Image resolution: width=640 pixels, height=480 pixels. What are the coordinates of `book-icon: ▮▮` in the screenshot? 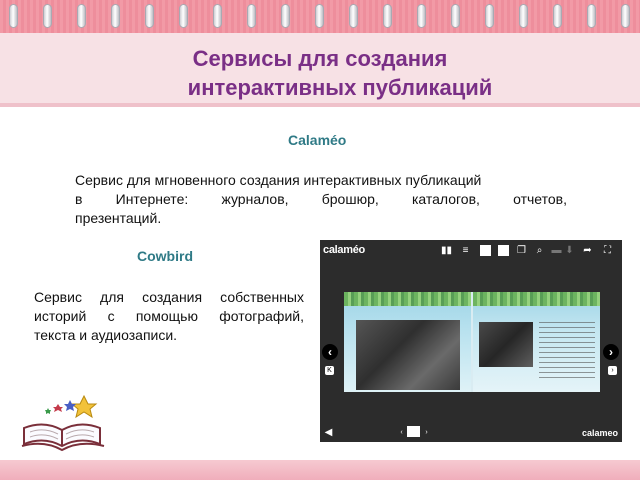 It's located at (446, 250).